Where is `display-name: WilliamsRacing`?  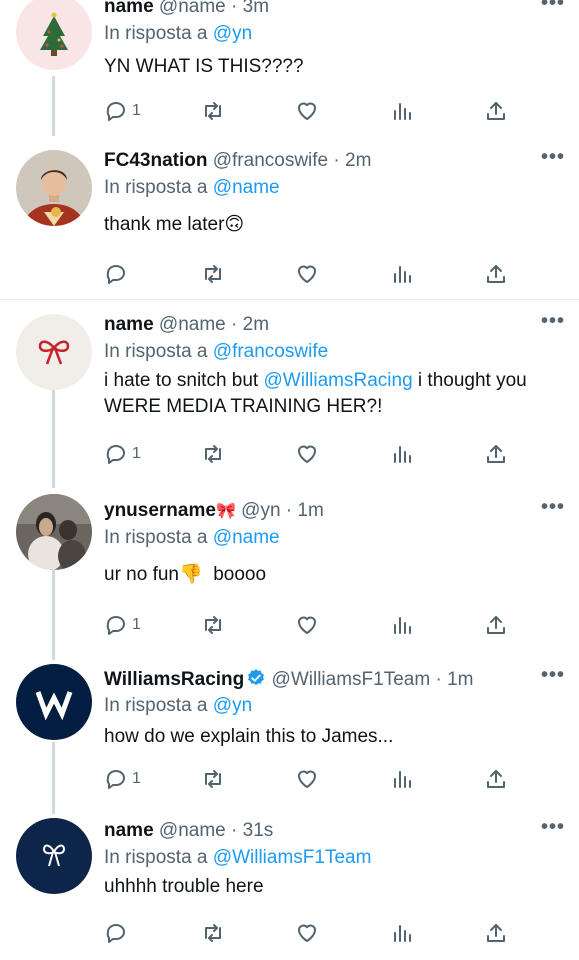
display-name: WilliamsRacing is located at coordinates (174, 679).